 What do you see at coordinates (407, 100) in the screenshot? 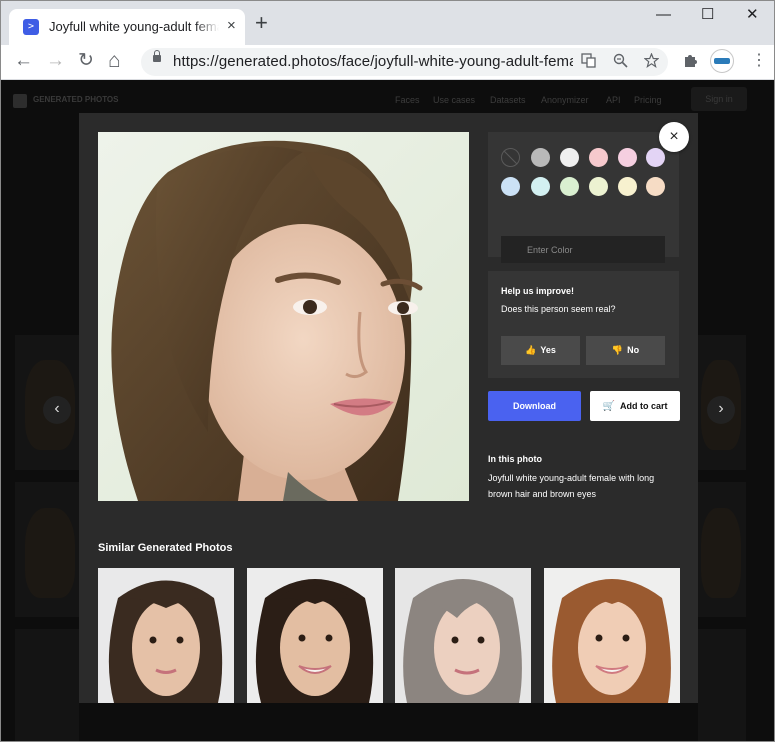
I see `nav-faces: Faces` at bounding box center [407, 100].